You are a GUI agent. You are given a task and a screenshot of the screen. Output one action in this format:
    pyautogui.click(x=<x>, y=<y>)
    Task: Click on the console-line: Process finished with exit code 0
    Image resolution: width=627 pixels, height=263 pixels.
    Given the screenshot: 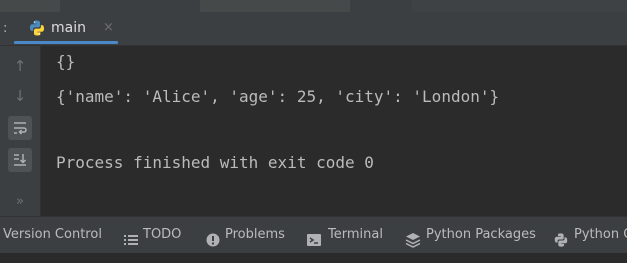 What is the action you would take?
    pyautogui.click(x=215, y=162)
    